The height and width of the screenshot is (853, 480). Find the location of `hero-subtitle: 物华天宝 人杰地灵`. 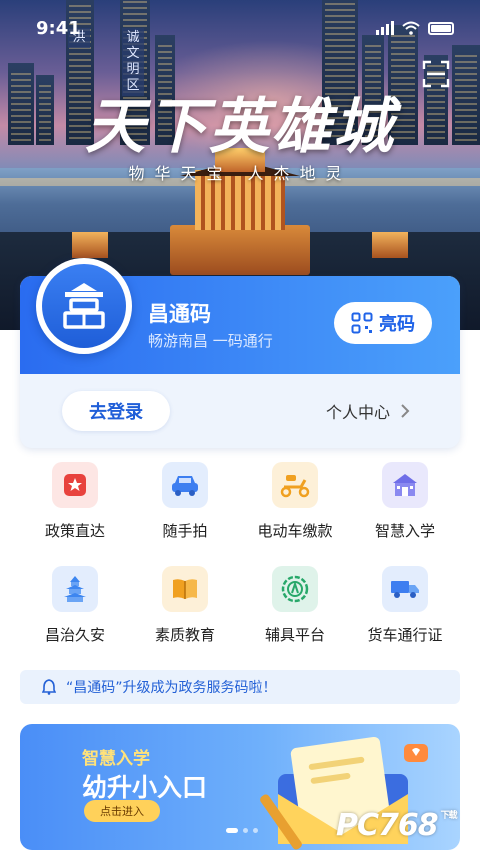

hero-subtitle: 物华天宝 人杰地灵 is located at coordinates (240, 173).